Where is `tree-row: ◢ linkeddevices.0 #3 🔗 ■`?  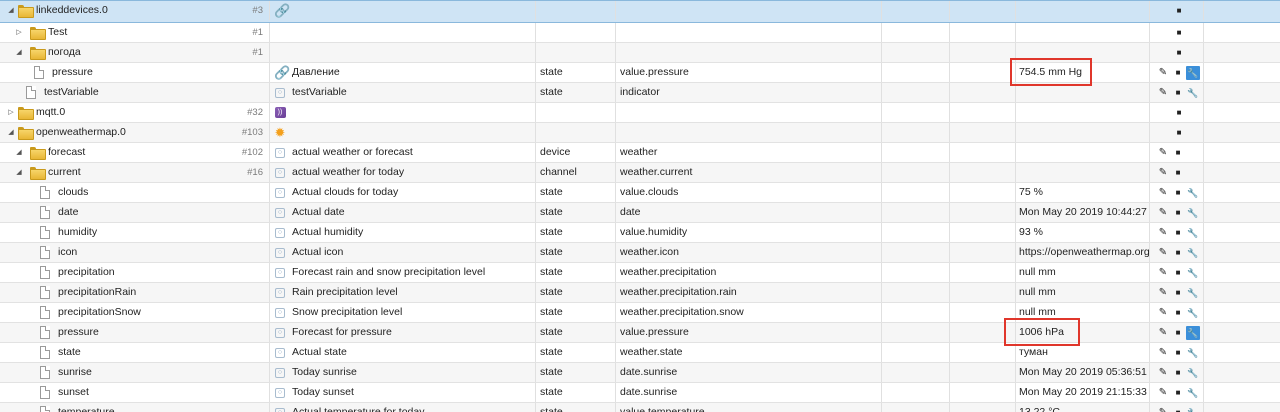
tree-row: ◢ linkeddevices.0 #3 🔗 ■ is located at coordinates (640, 11).